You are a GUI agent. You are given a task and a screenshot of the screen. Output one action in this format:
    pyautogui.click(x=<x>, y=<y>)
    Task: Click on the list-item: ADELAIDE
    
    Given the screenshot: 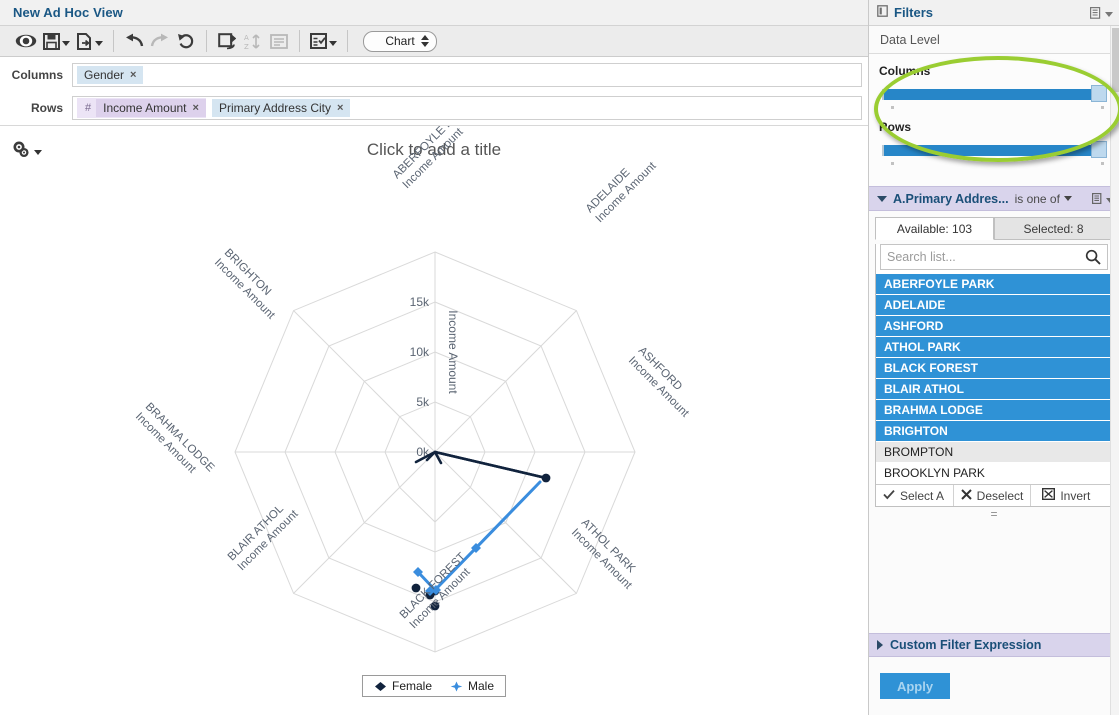 What is the action you would take?
    pyautogui.click(x=994, y=305)
    